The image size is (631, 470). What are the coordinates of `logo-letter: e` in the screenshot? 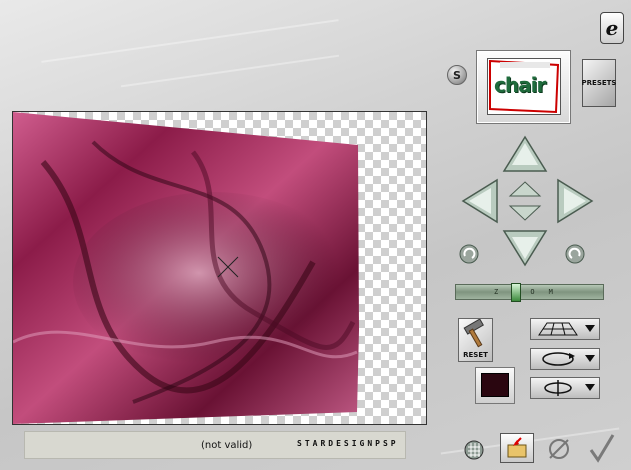 It's located at (612, 28).